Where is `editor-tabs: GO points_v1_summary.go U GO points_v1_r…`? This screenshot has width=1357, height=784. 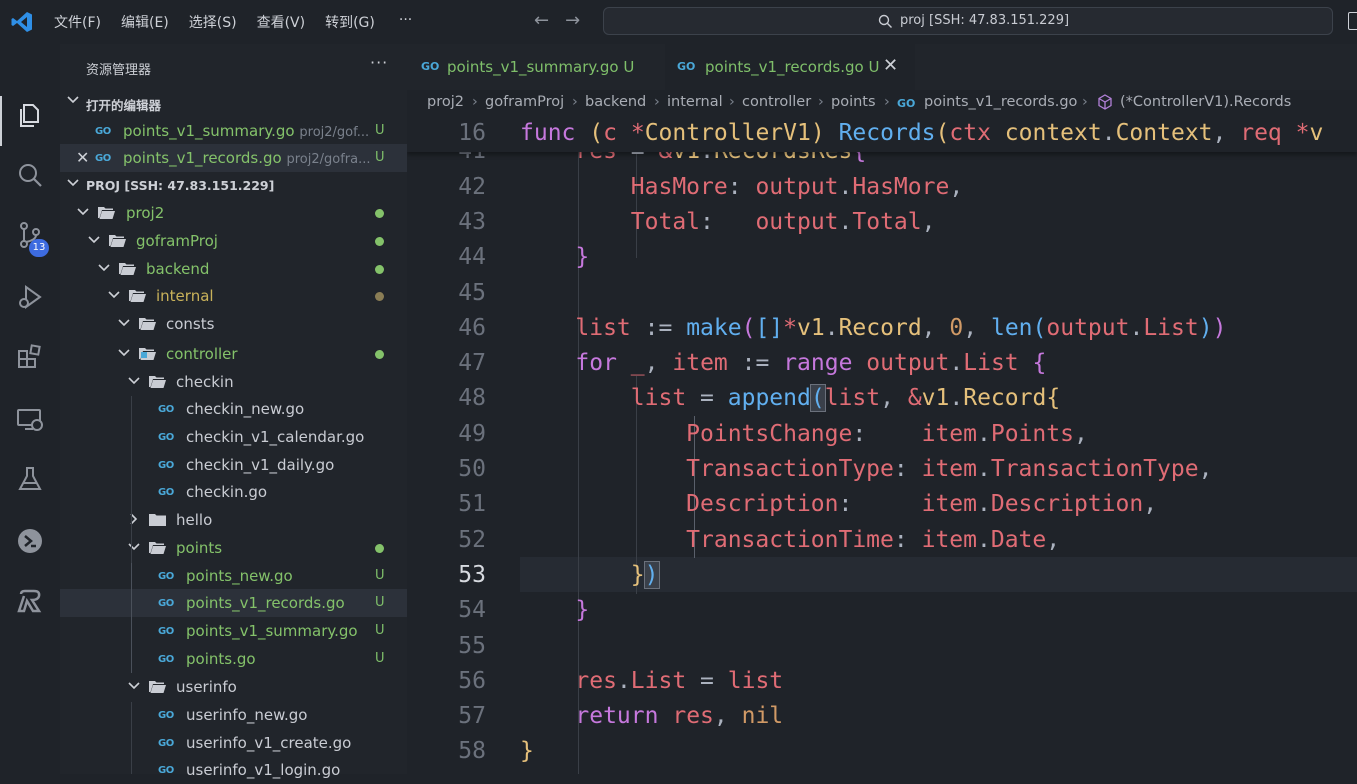 editor-tabs: GO points_v1_summary.go U GO points_v1_r… is located at coordinates (882, 67).